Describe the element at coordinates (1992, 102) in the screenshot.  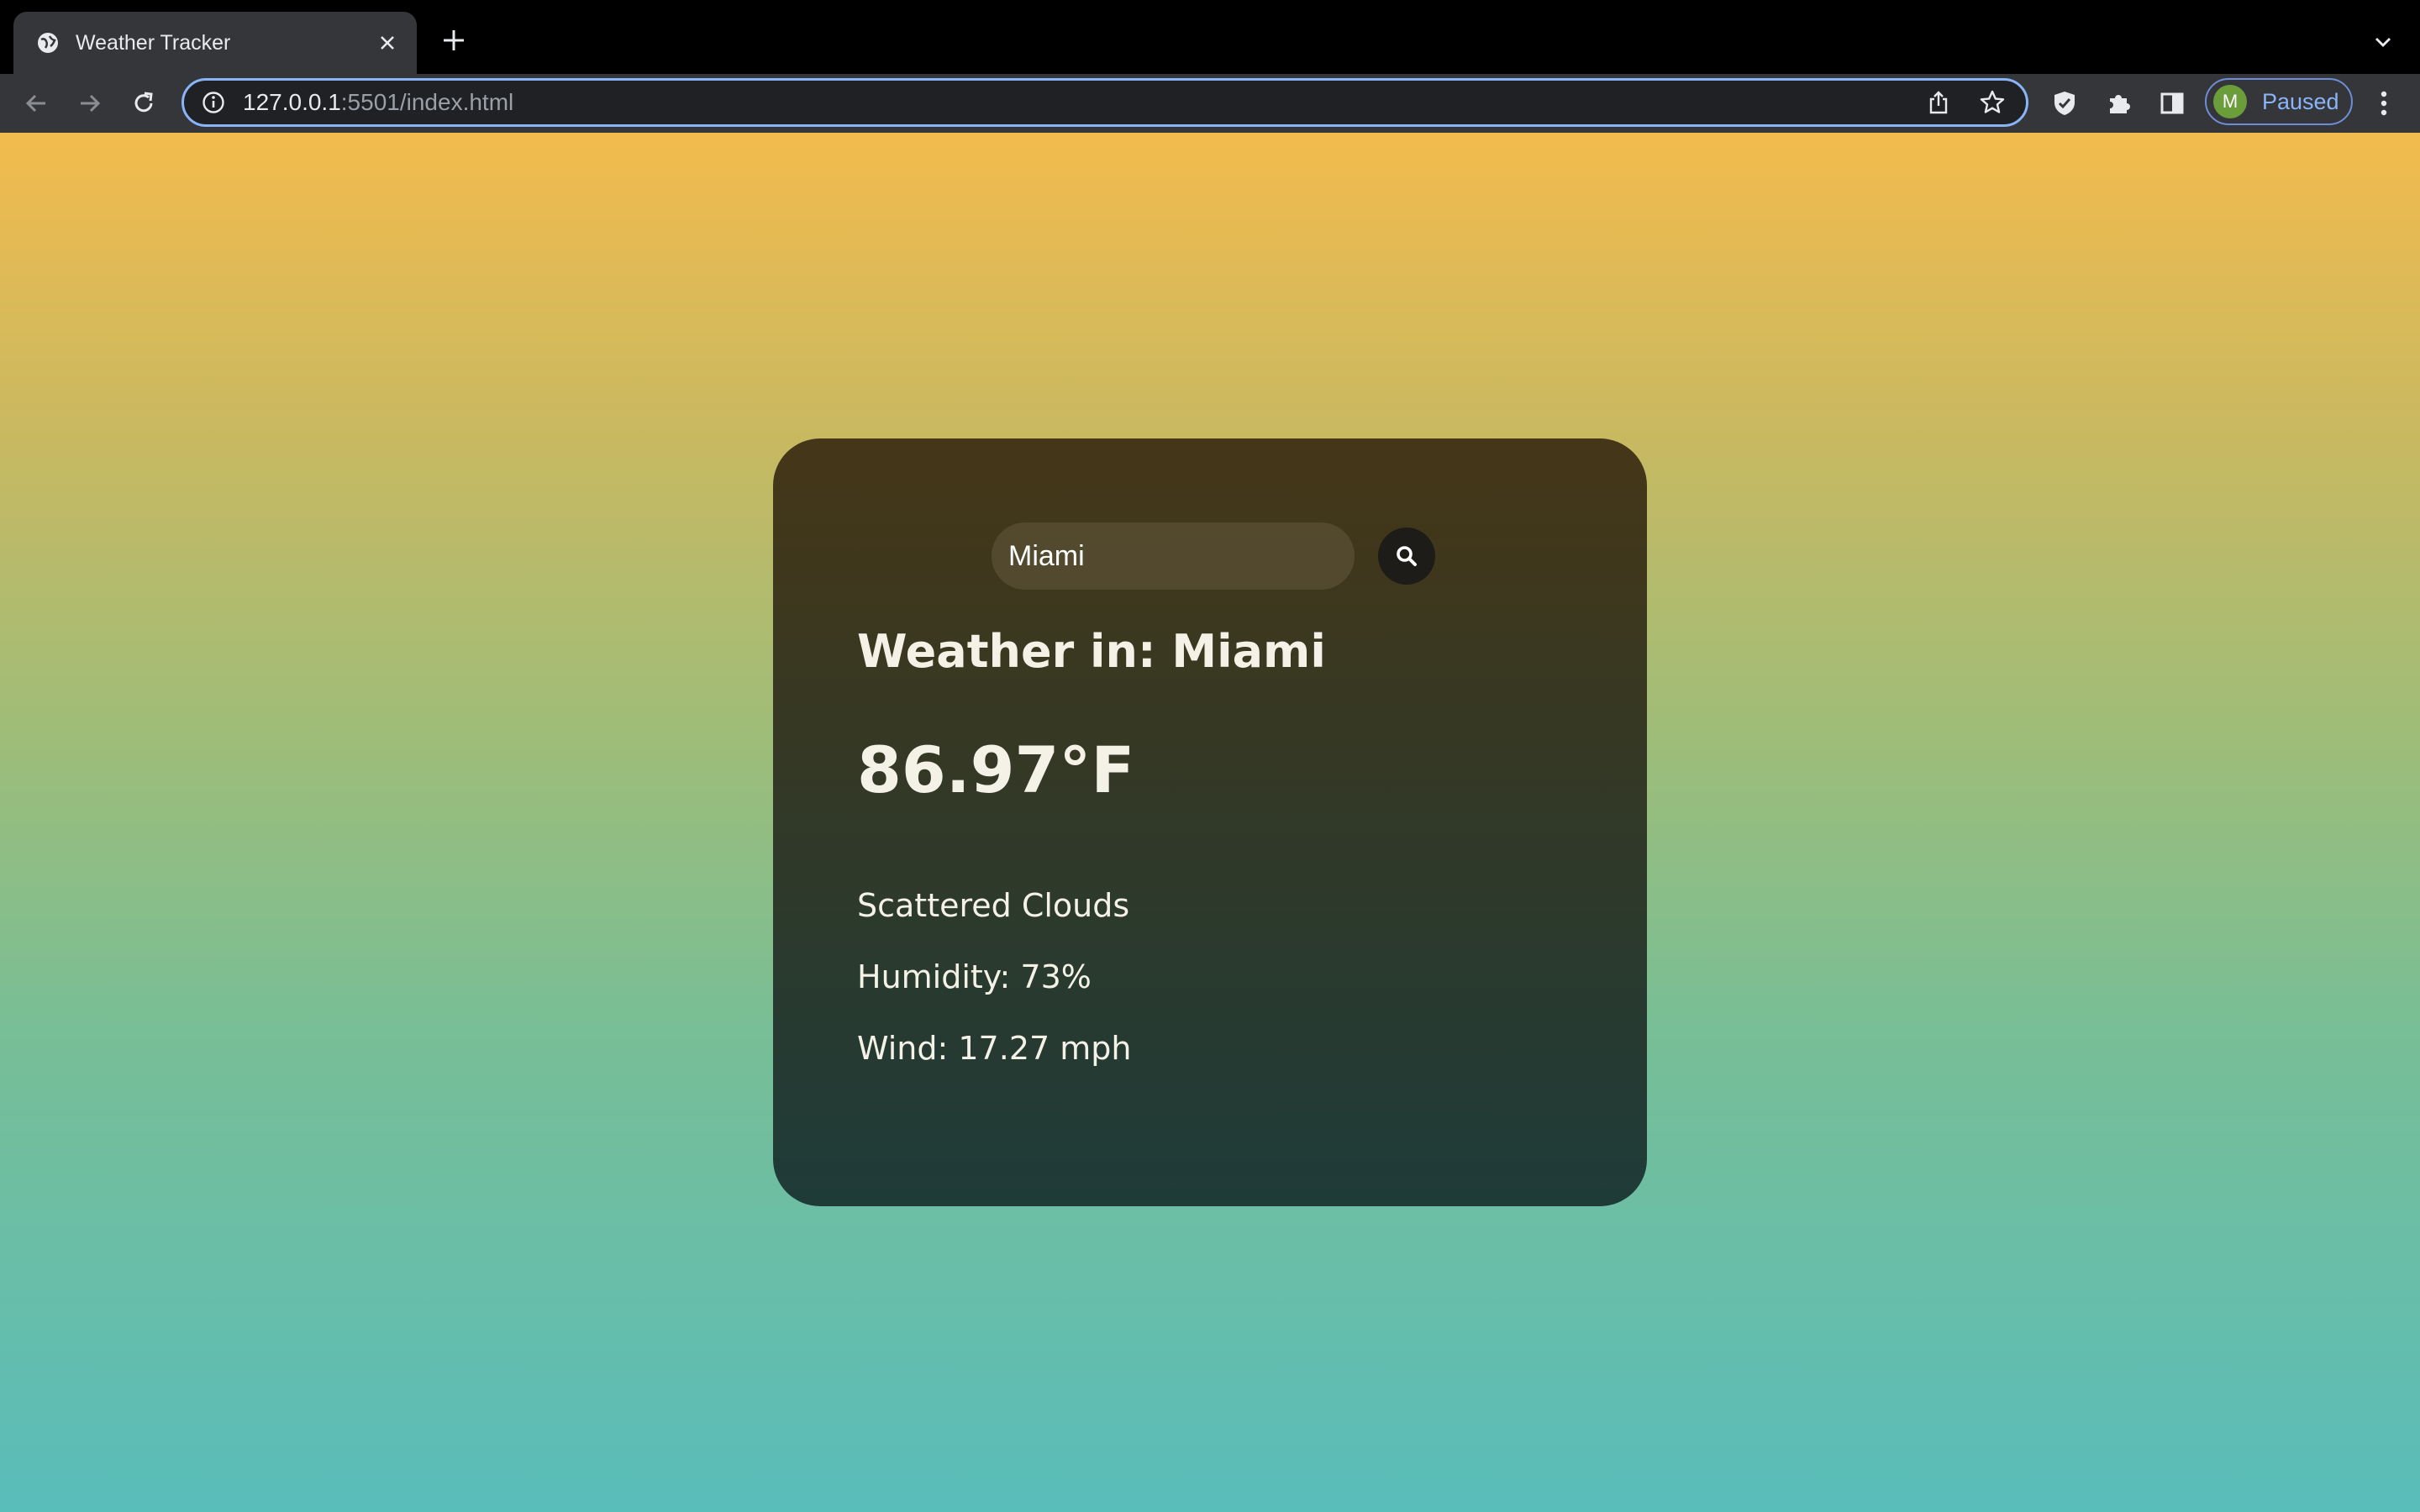
I see `star-icon` at that location.